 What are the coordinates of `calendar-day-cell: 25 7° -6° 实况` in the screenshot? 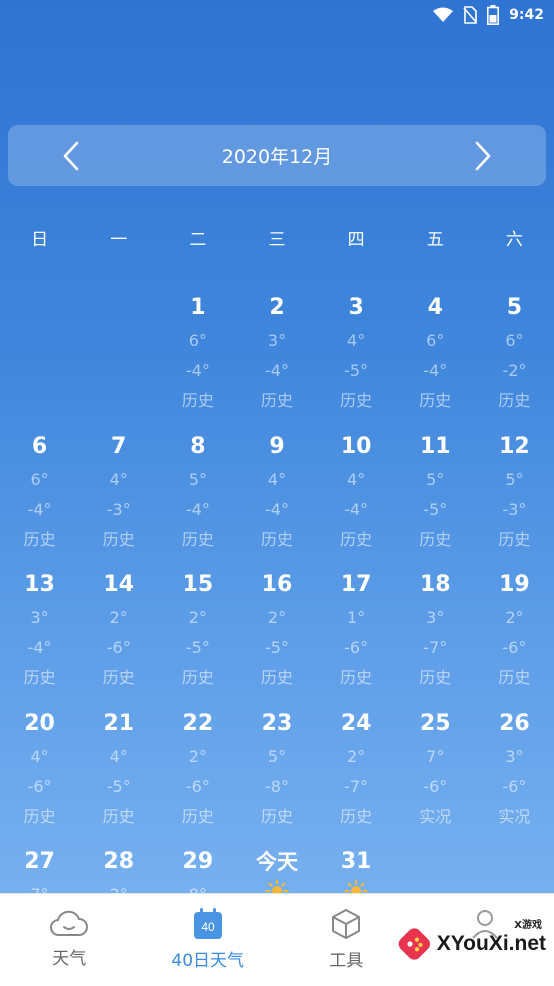 It's located at (435, 775).